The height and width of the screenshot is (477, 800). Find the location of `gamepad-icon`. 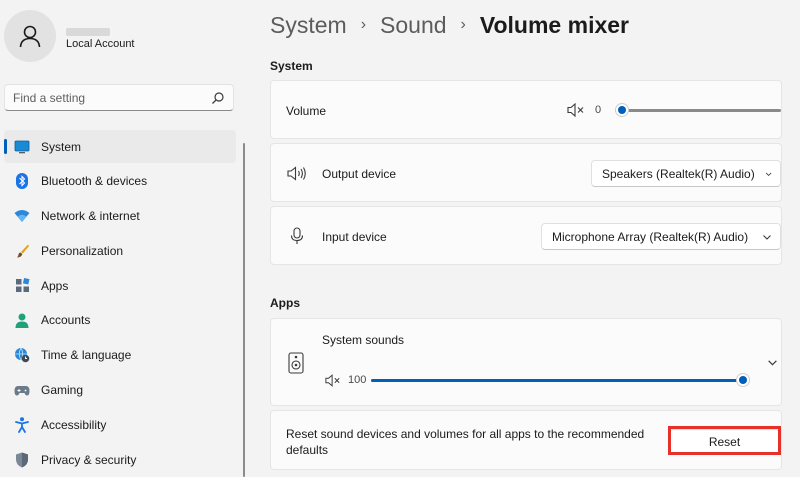

gamepad-icon is located at coordinates (22, 390).